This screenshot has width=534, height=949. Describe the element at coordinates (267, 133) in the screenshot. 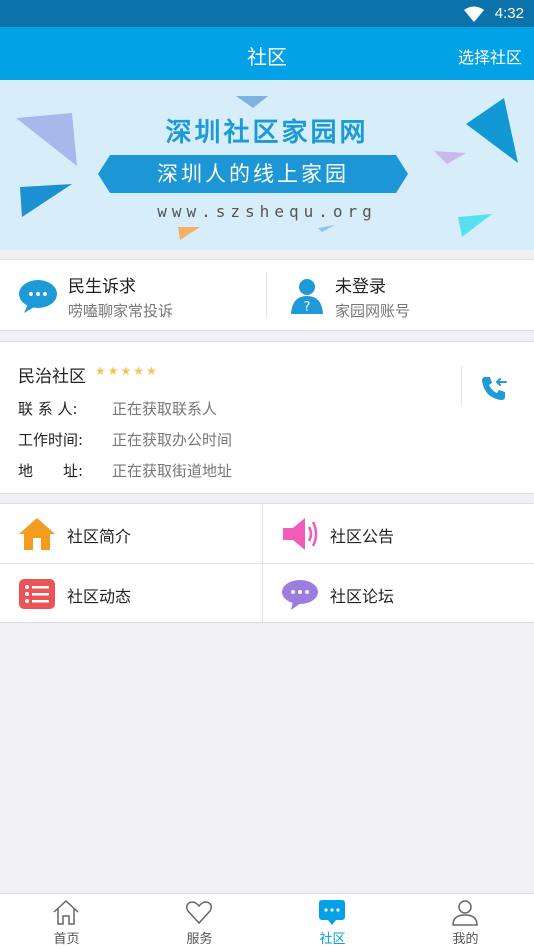

I see `banner-title: 深圳社区家园网` at that location.